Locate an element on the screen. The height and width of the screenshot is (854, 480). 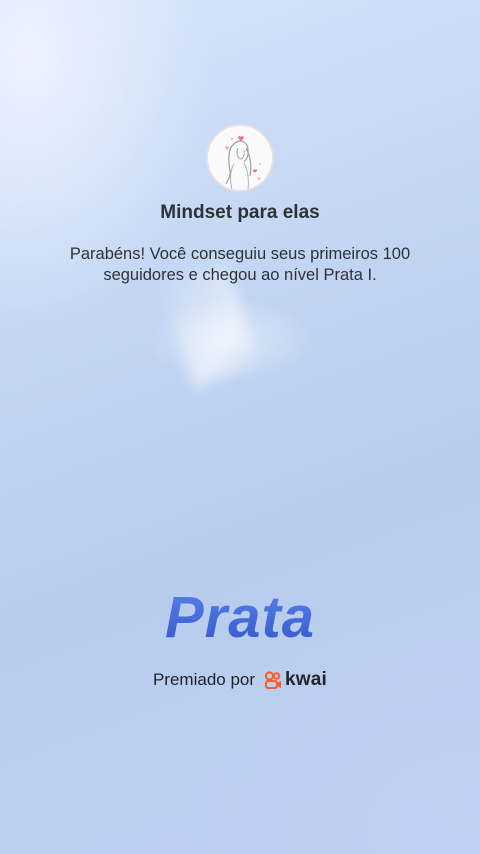
level-title: Prata is located at coordinates (240, 617).